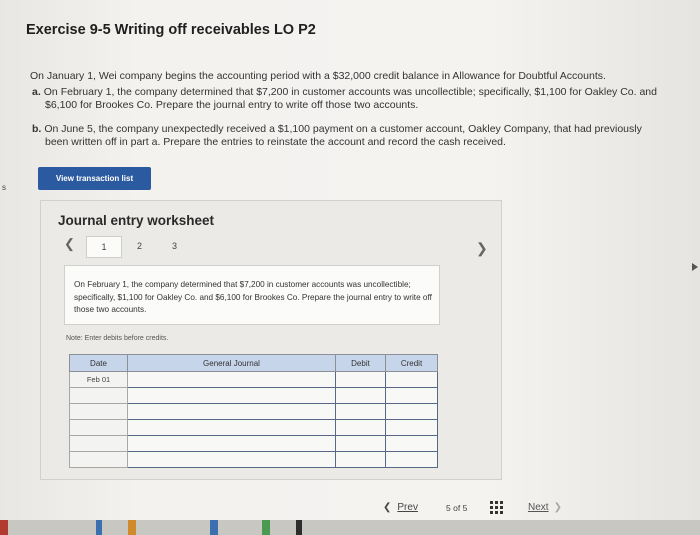 Image resolution: width=700 pixels, height=535 pixels. Describe the element at coordinates (98, 363) in the screenshot. I see `date-column-header: Date` at that location.